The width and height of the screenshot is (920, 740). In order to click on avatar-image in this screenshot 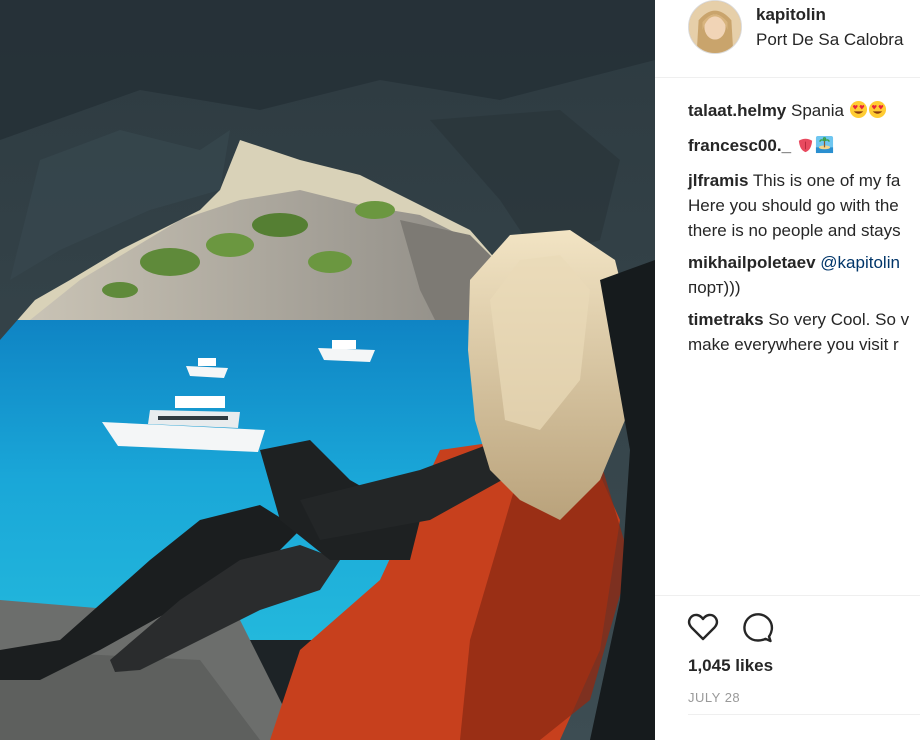, I will do `click(715, 27)`.